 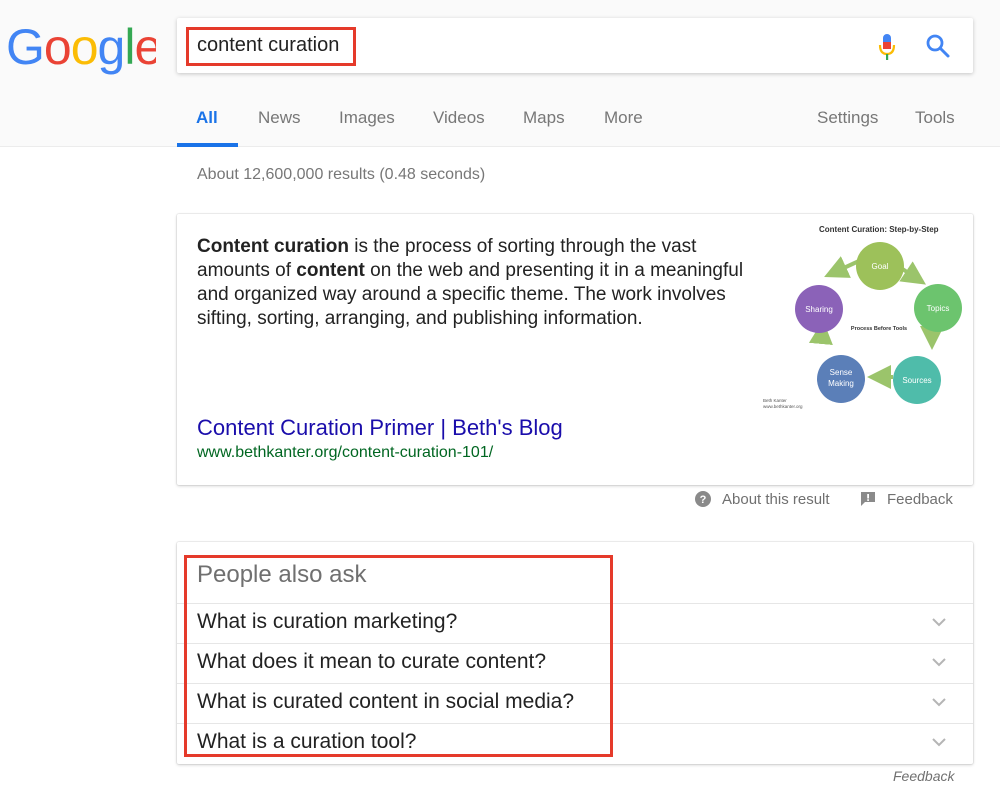 I want to click on diagram-title: Content Curation: Step-by-Step, so click(x=879, y=229).